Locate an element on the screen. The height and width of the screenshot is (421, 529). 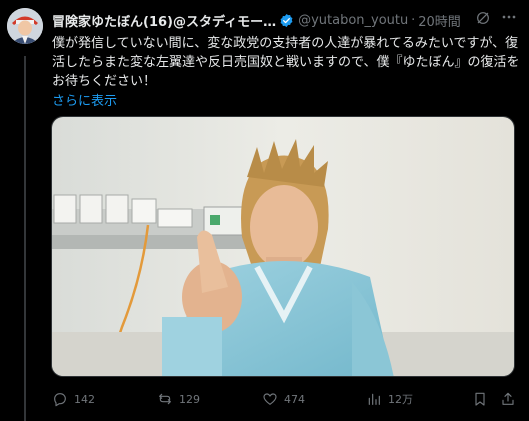
like-count: 474 is located at coordinates (294, 399).